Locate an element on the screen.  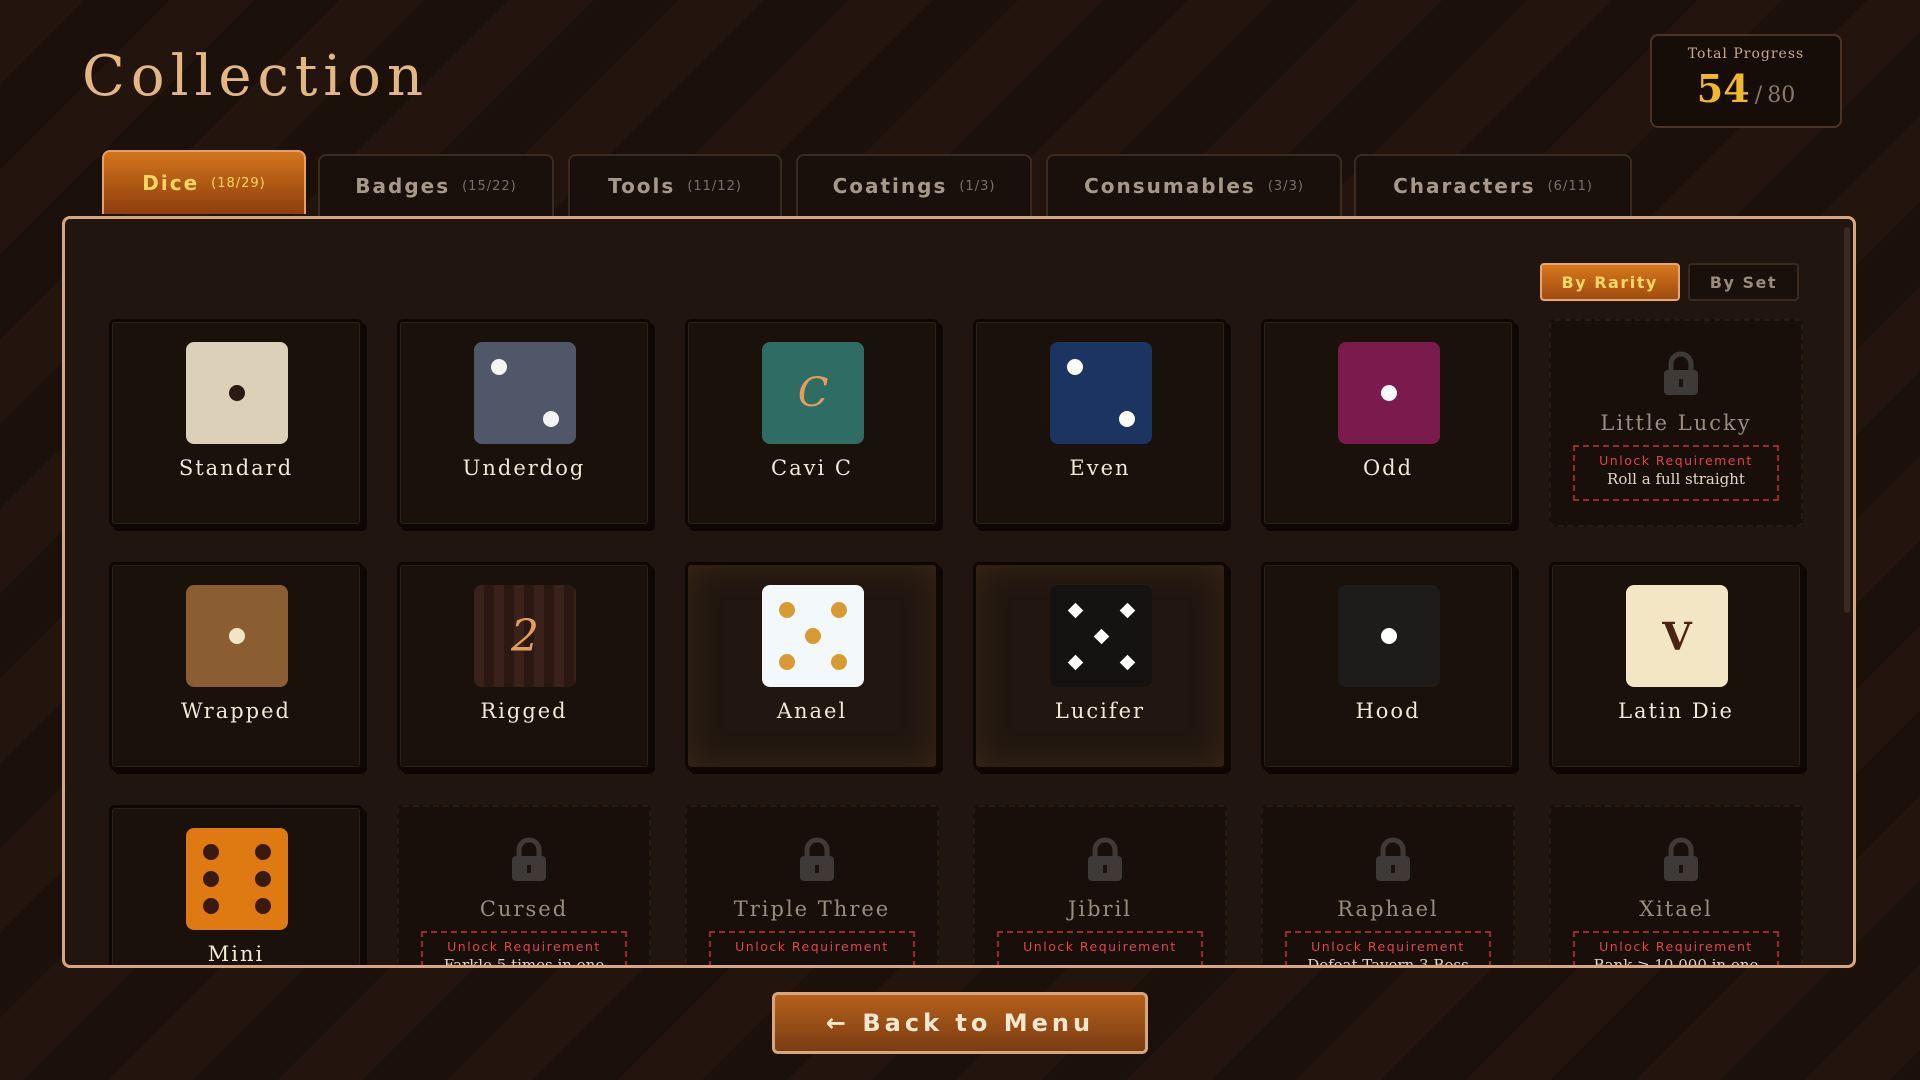
tab-tools: Tools (11/12) is located at coordinates (675, 185).